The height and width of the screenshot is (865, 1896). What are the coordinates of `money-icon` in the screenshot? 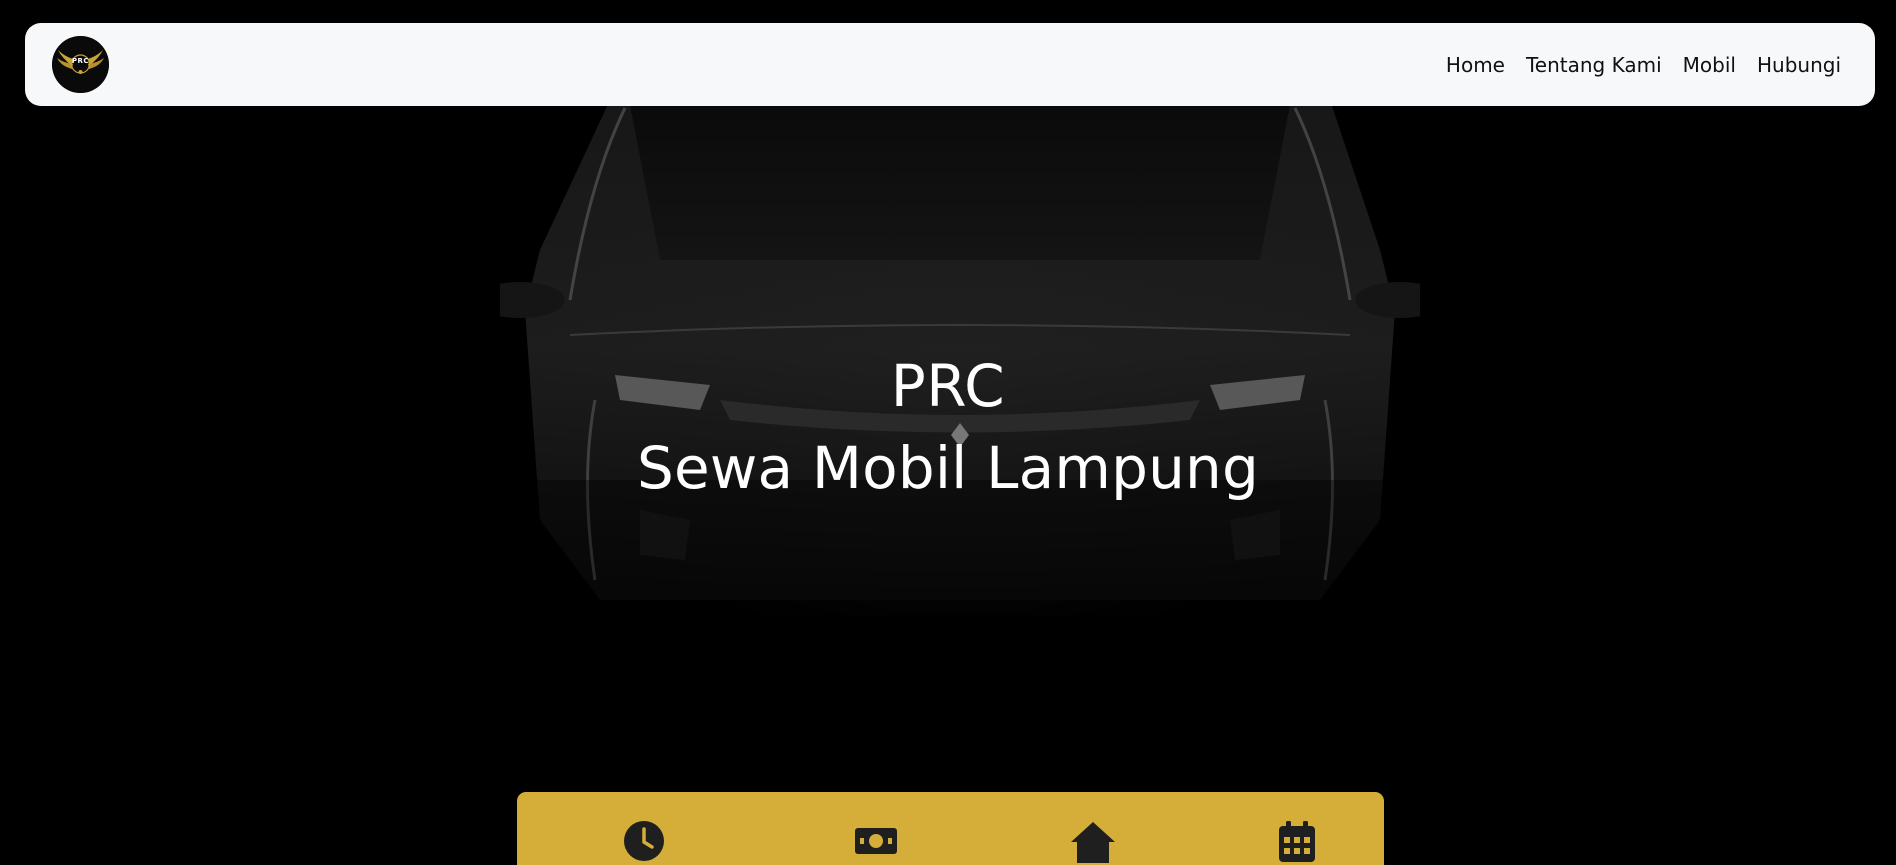 It's located at (876, 841).